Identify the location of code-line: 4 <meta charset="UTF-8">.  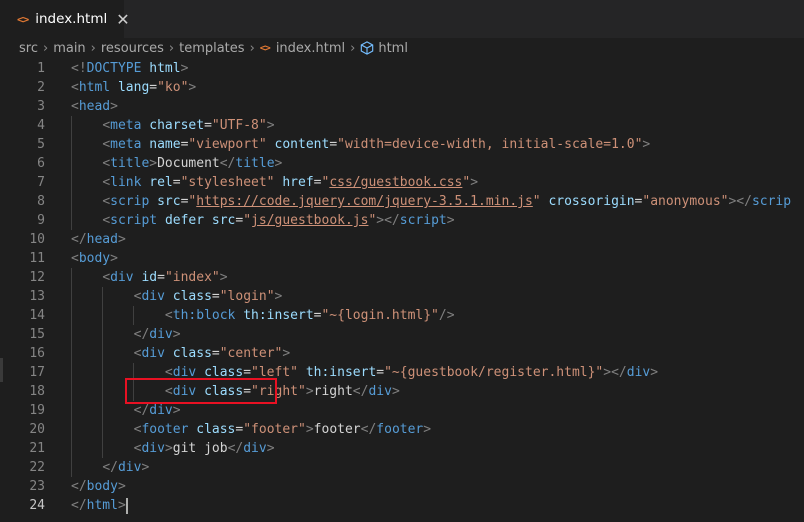
(402, 125).